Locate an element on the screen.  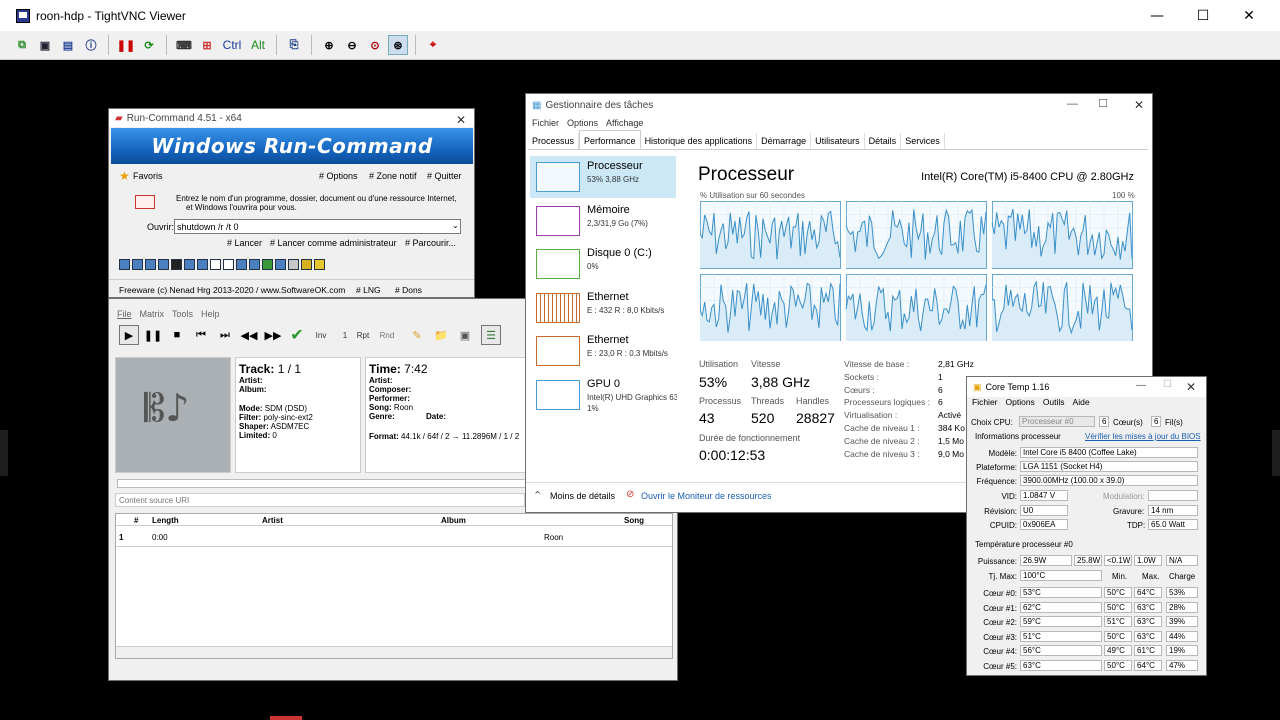
menu-tools: Tools is located at coordinates (182, 314).